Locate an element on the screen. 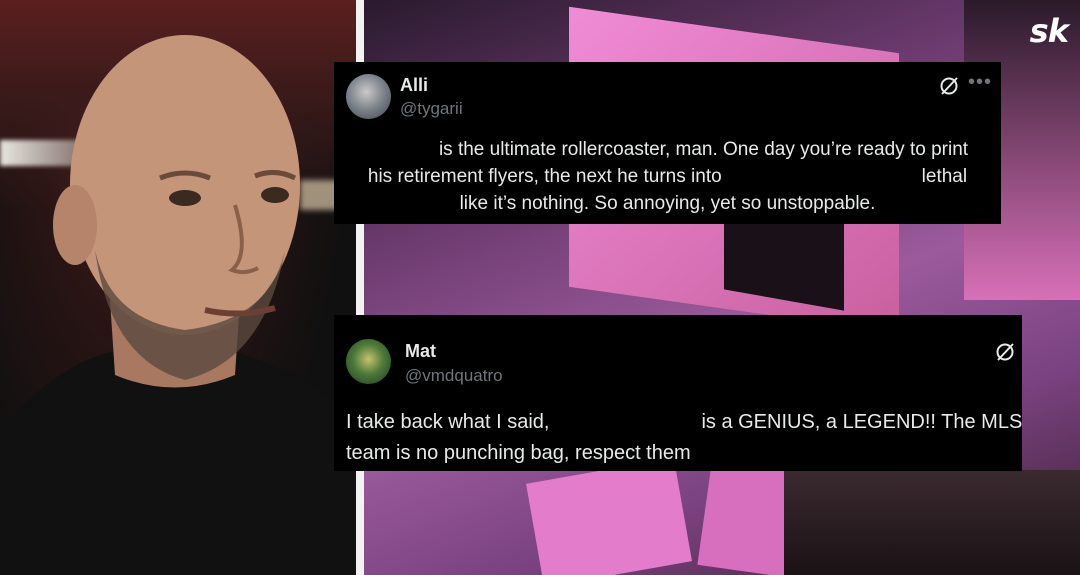 The height and width of the screenshot is (575, 1080). tweet-line: team is no punching bag, respect them is located at coordinates (518, 453).